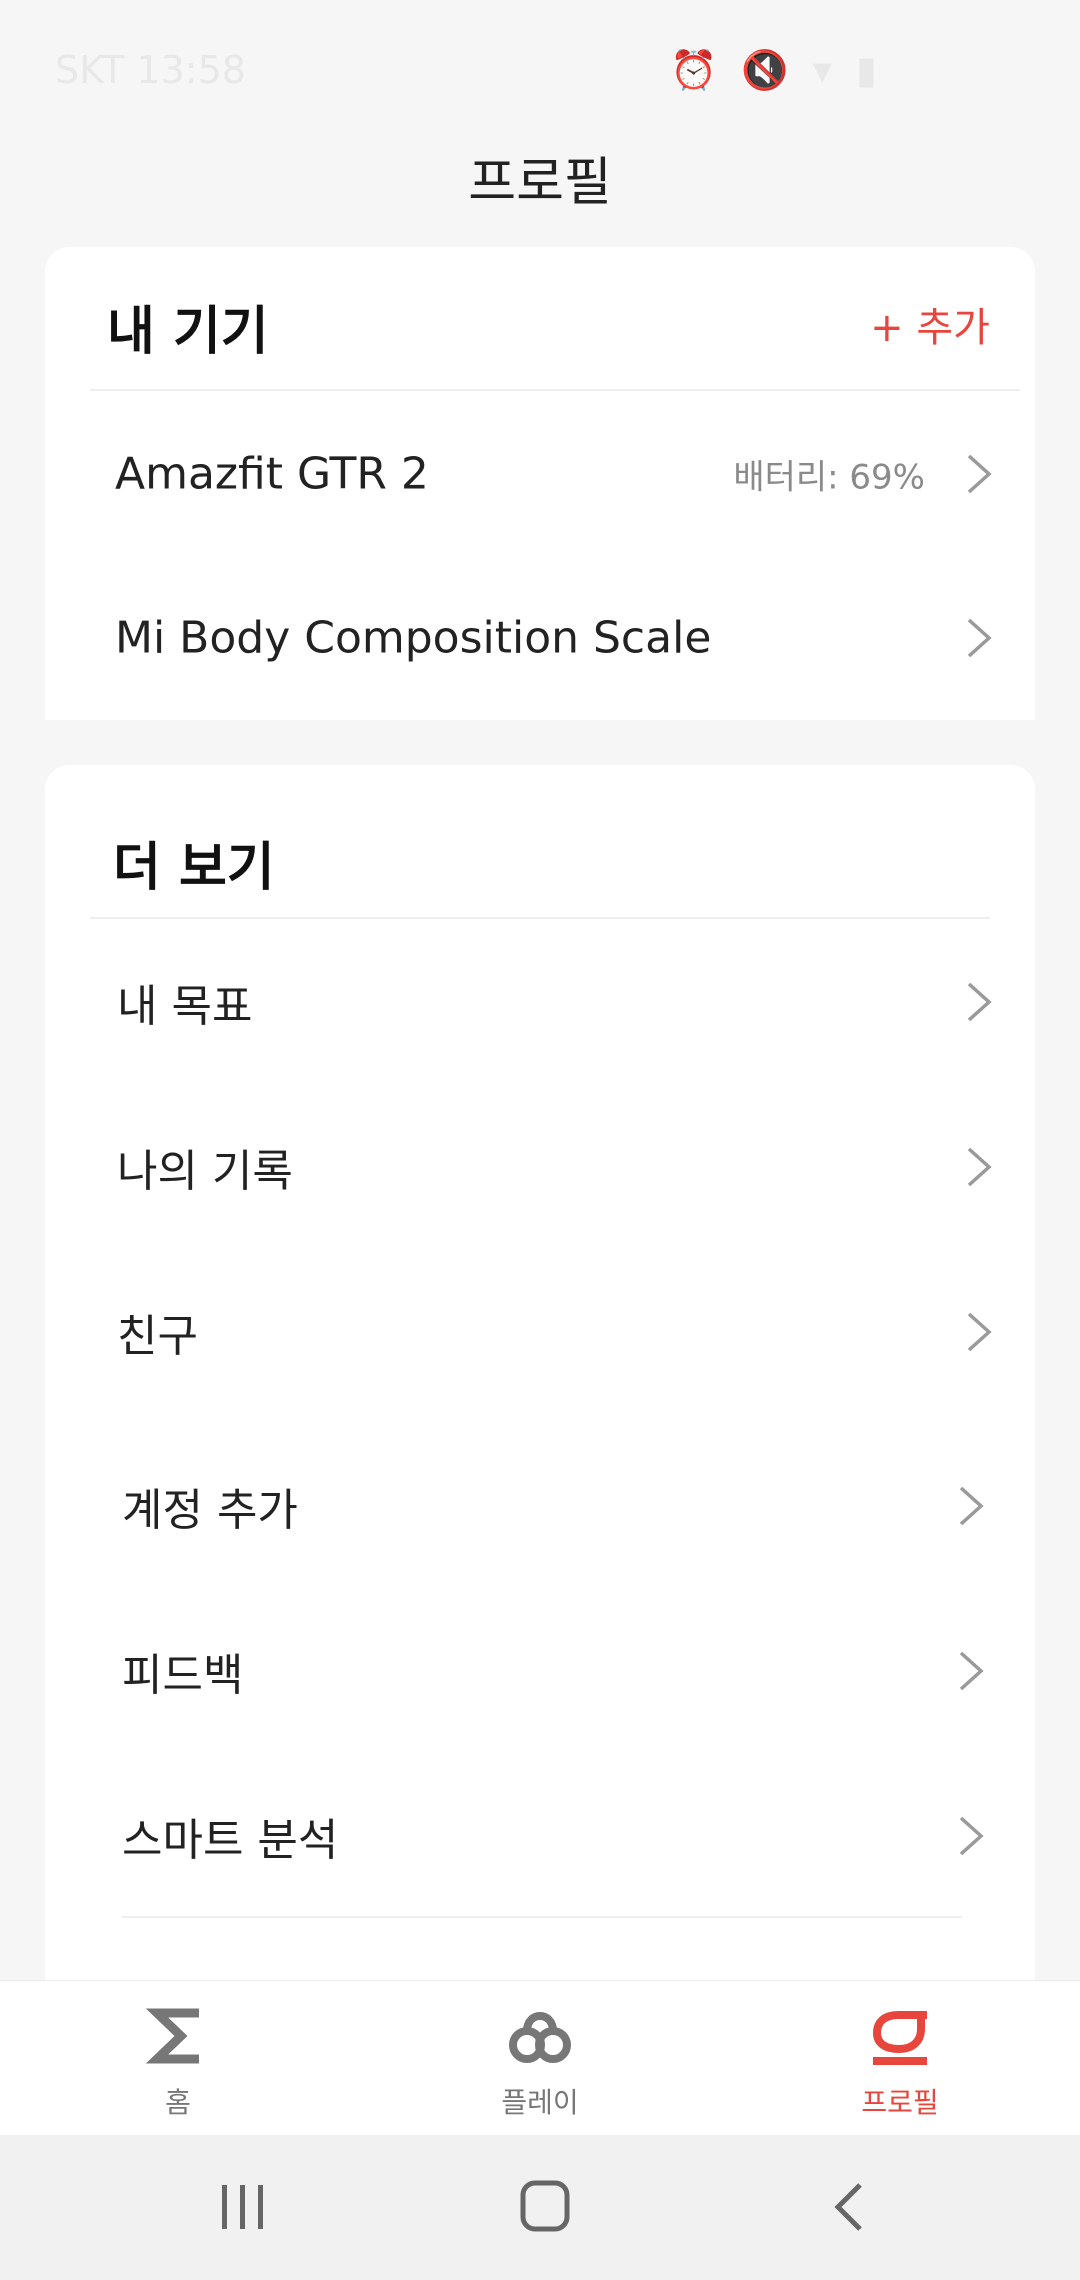 The image size is (1080, 2280). I want to click on menu-item-label: 나의 기록, so click(205, 1171).